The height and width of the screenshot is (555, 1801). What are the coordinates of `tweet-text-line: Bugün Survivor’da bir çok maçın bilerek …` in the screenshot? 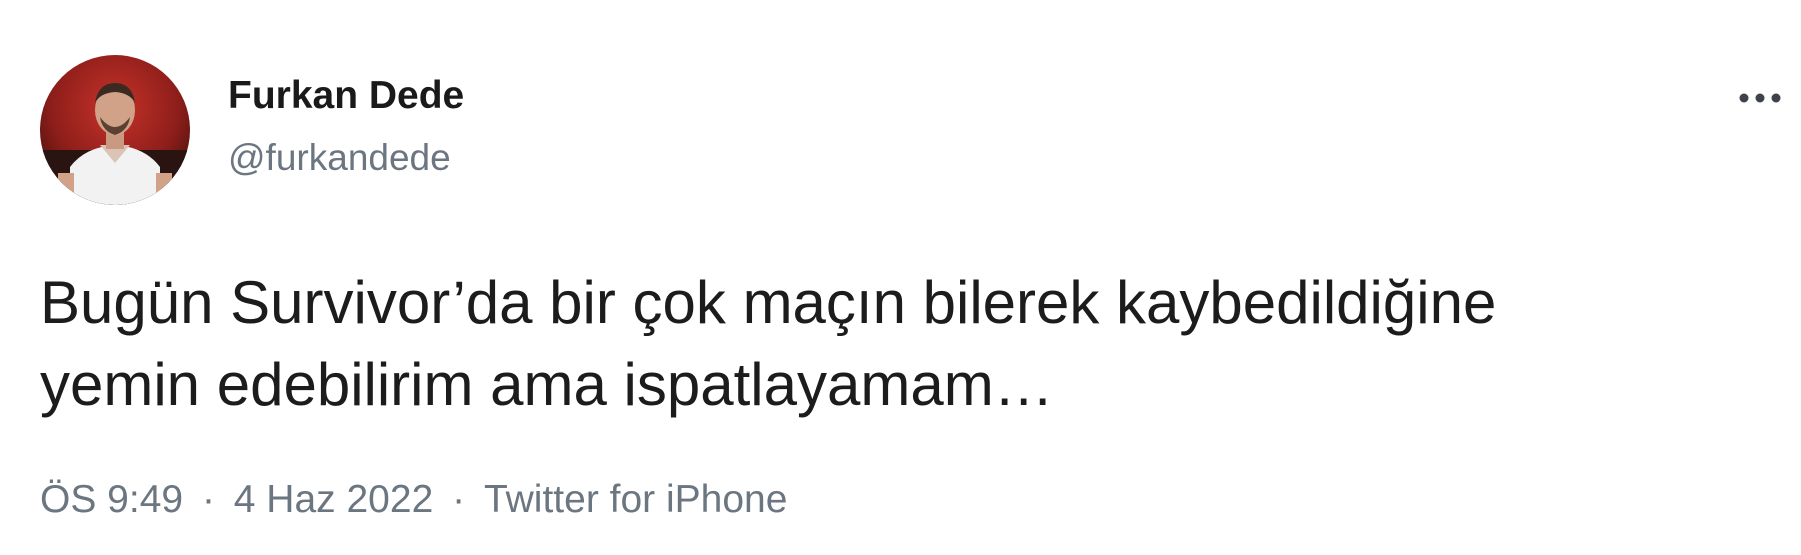 It's located at (768, 302).